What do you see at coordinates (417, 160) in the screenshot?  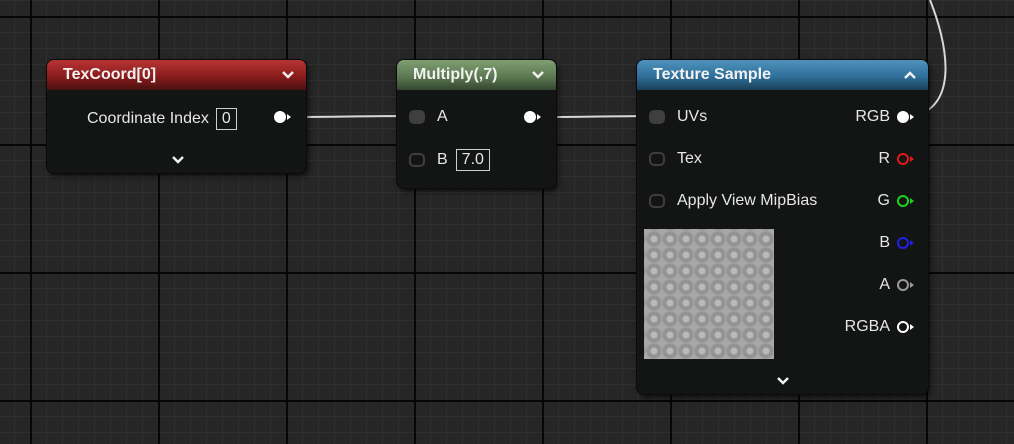 I see `multiply-input-b-pin` at bounding box center [417, 160].